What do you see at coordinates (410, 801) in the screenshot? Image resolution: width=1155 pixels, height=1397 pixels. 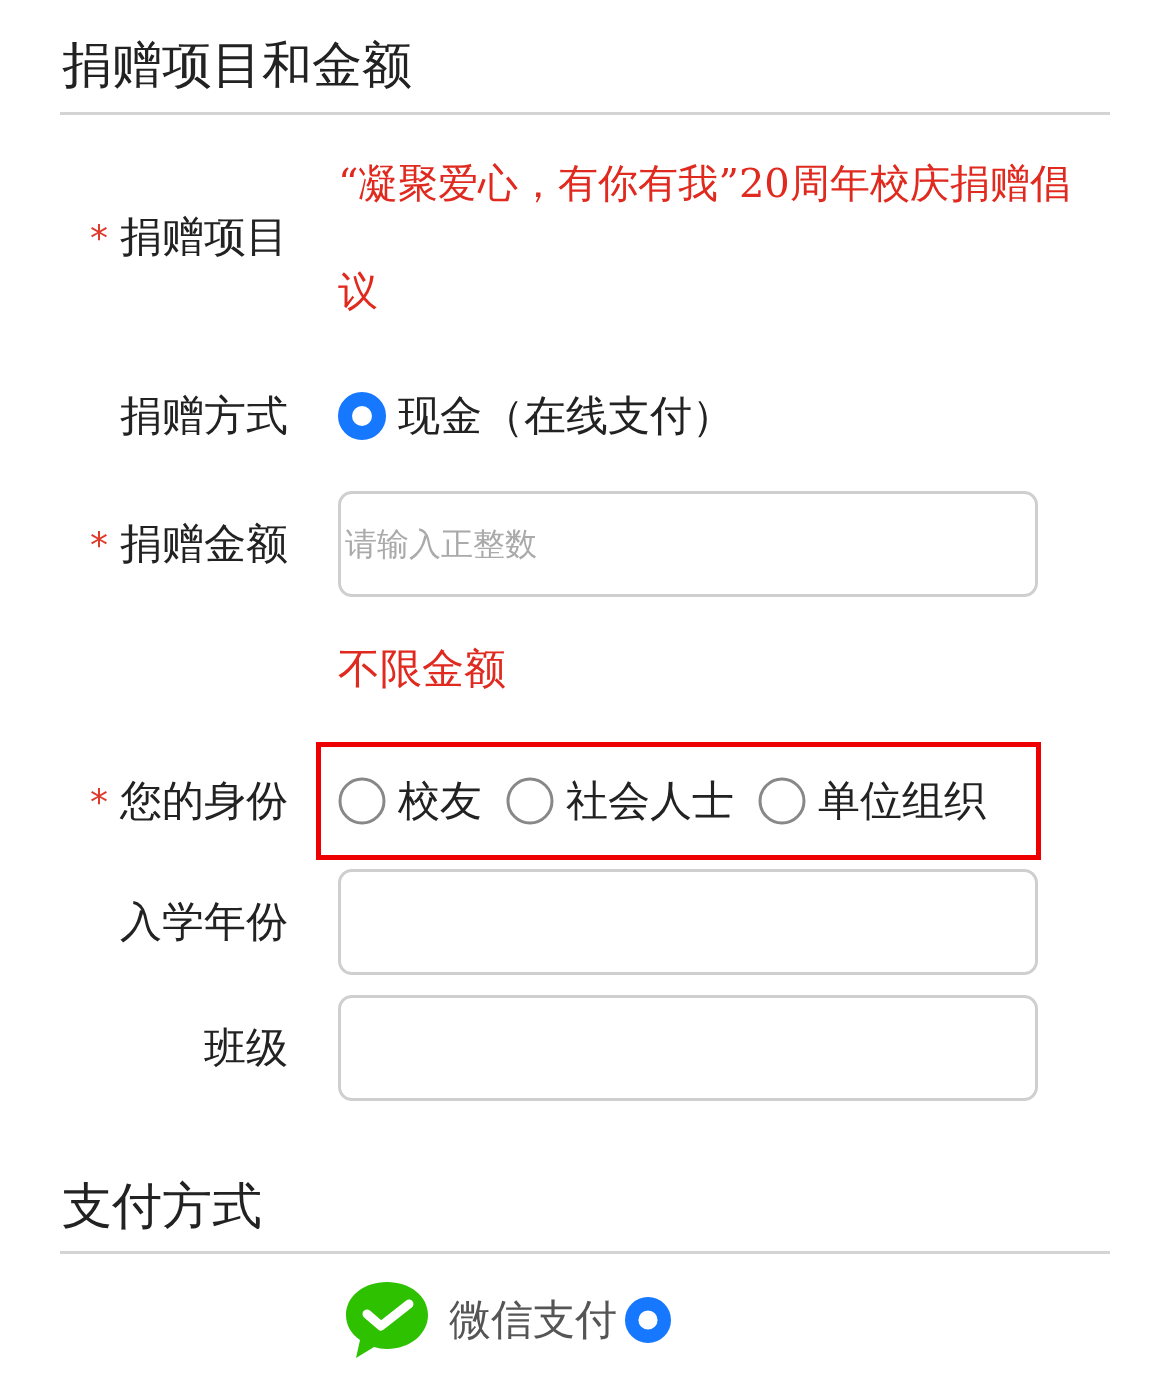 I see `radio-option: 校友` at bounding box center [410, 801].